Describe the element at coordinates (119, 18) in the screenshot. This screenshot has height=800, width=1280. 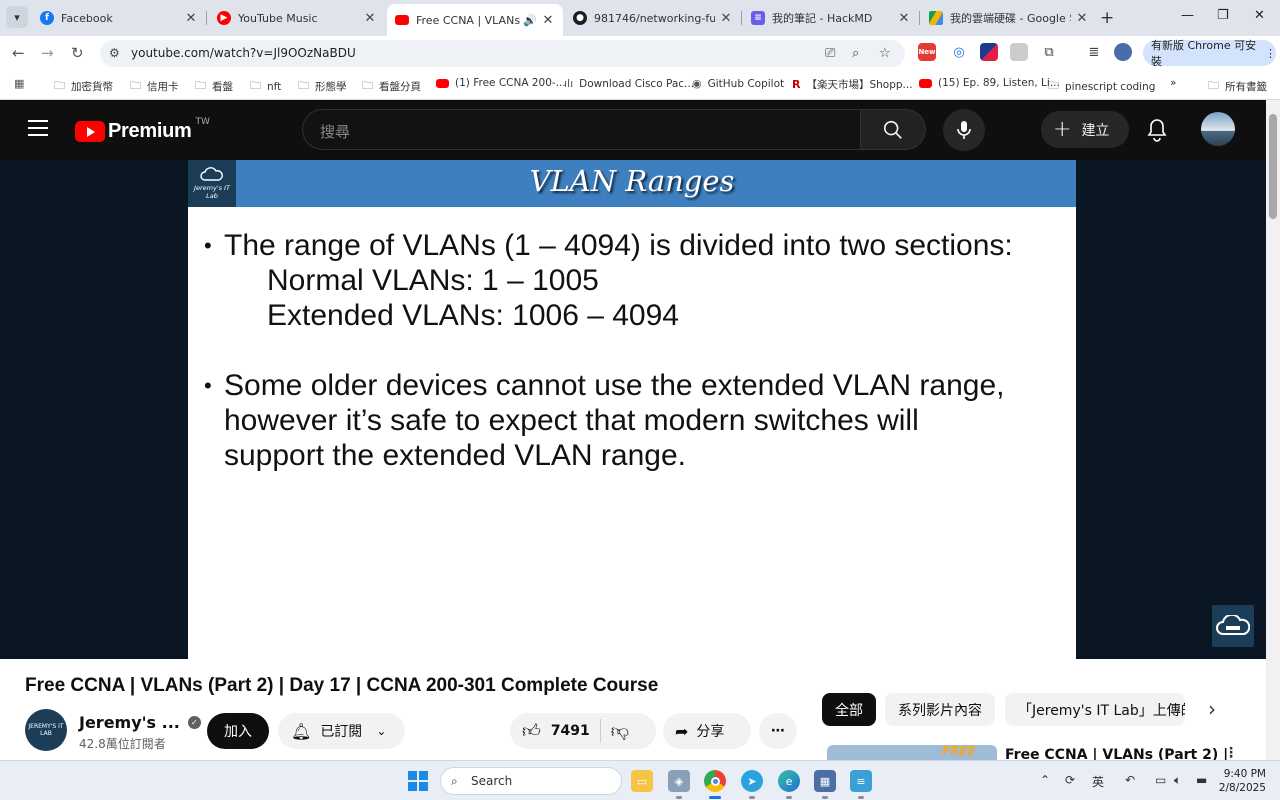
I see `tab-facebook: f Facebook ✕` at that location.